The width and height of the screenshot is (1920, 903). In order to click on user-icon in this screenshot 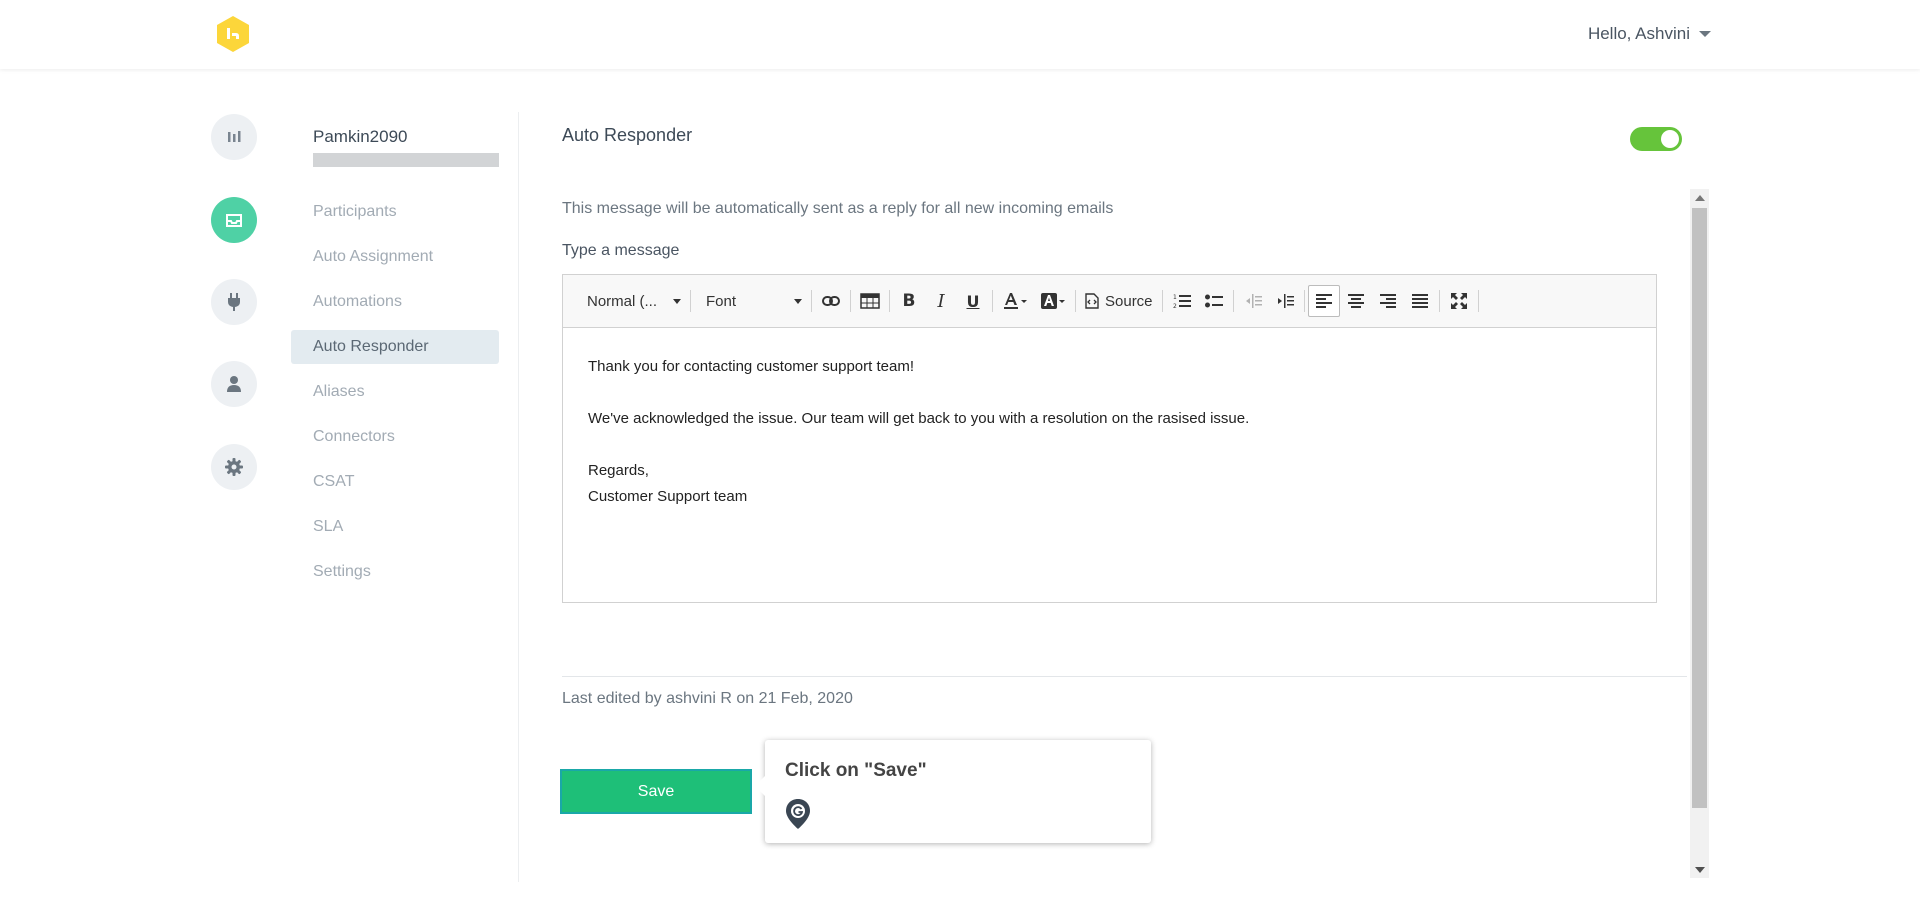, I will do `click(234, 384)`.